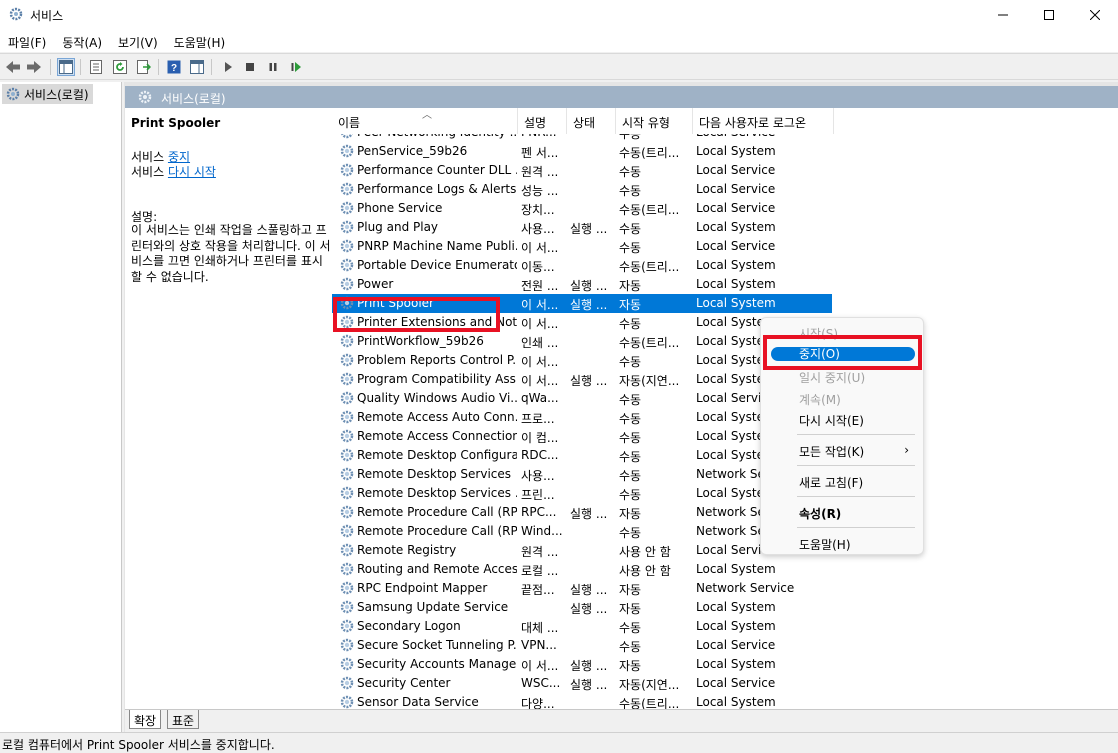 The width and height of the screenshot is (1118, 753). Describe the element at coordinates (179, 157) in the screenshot. I see `stop-service-link: 중지` at that location.